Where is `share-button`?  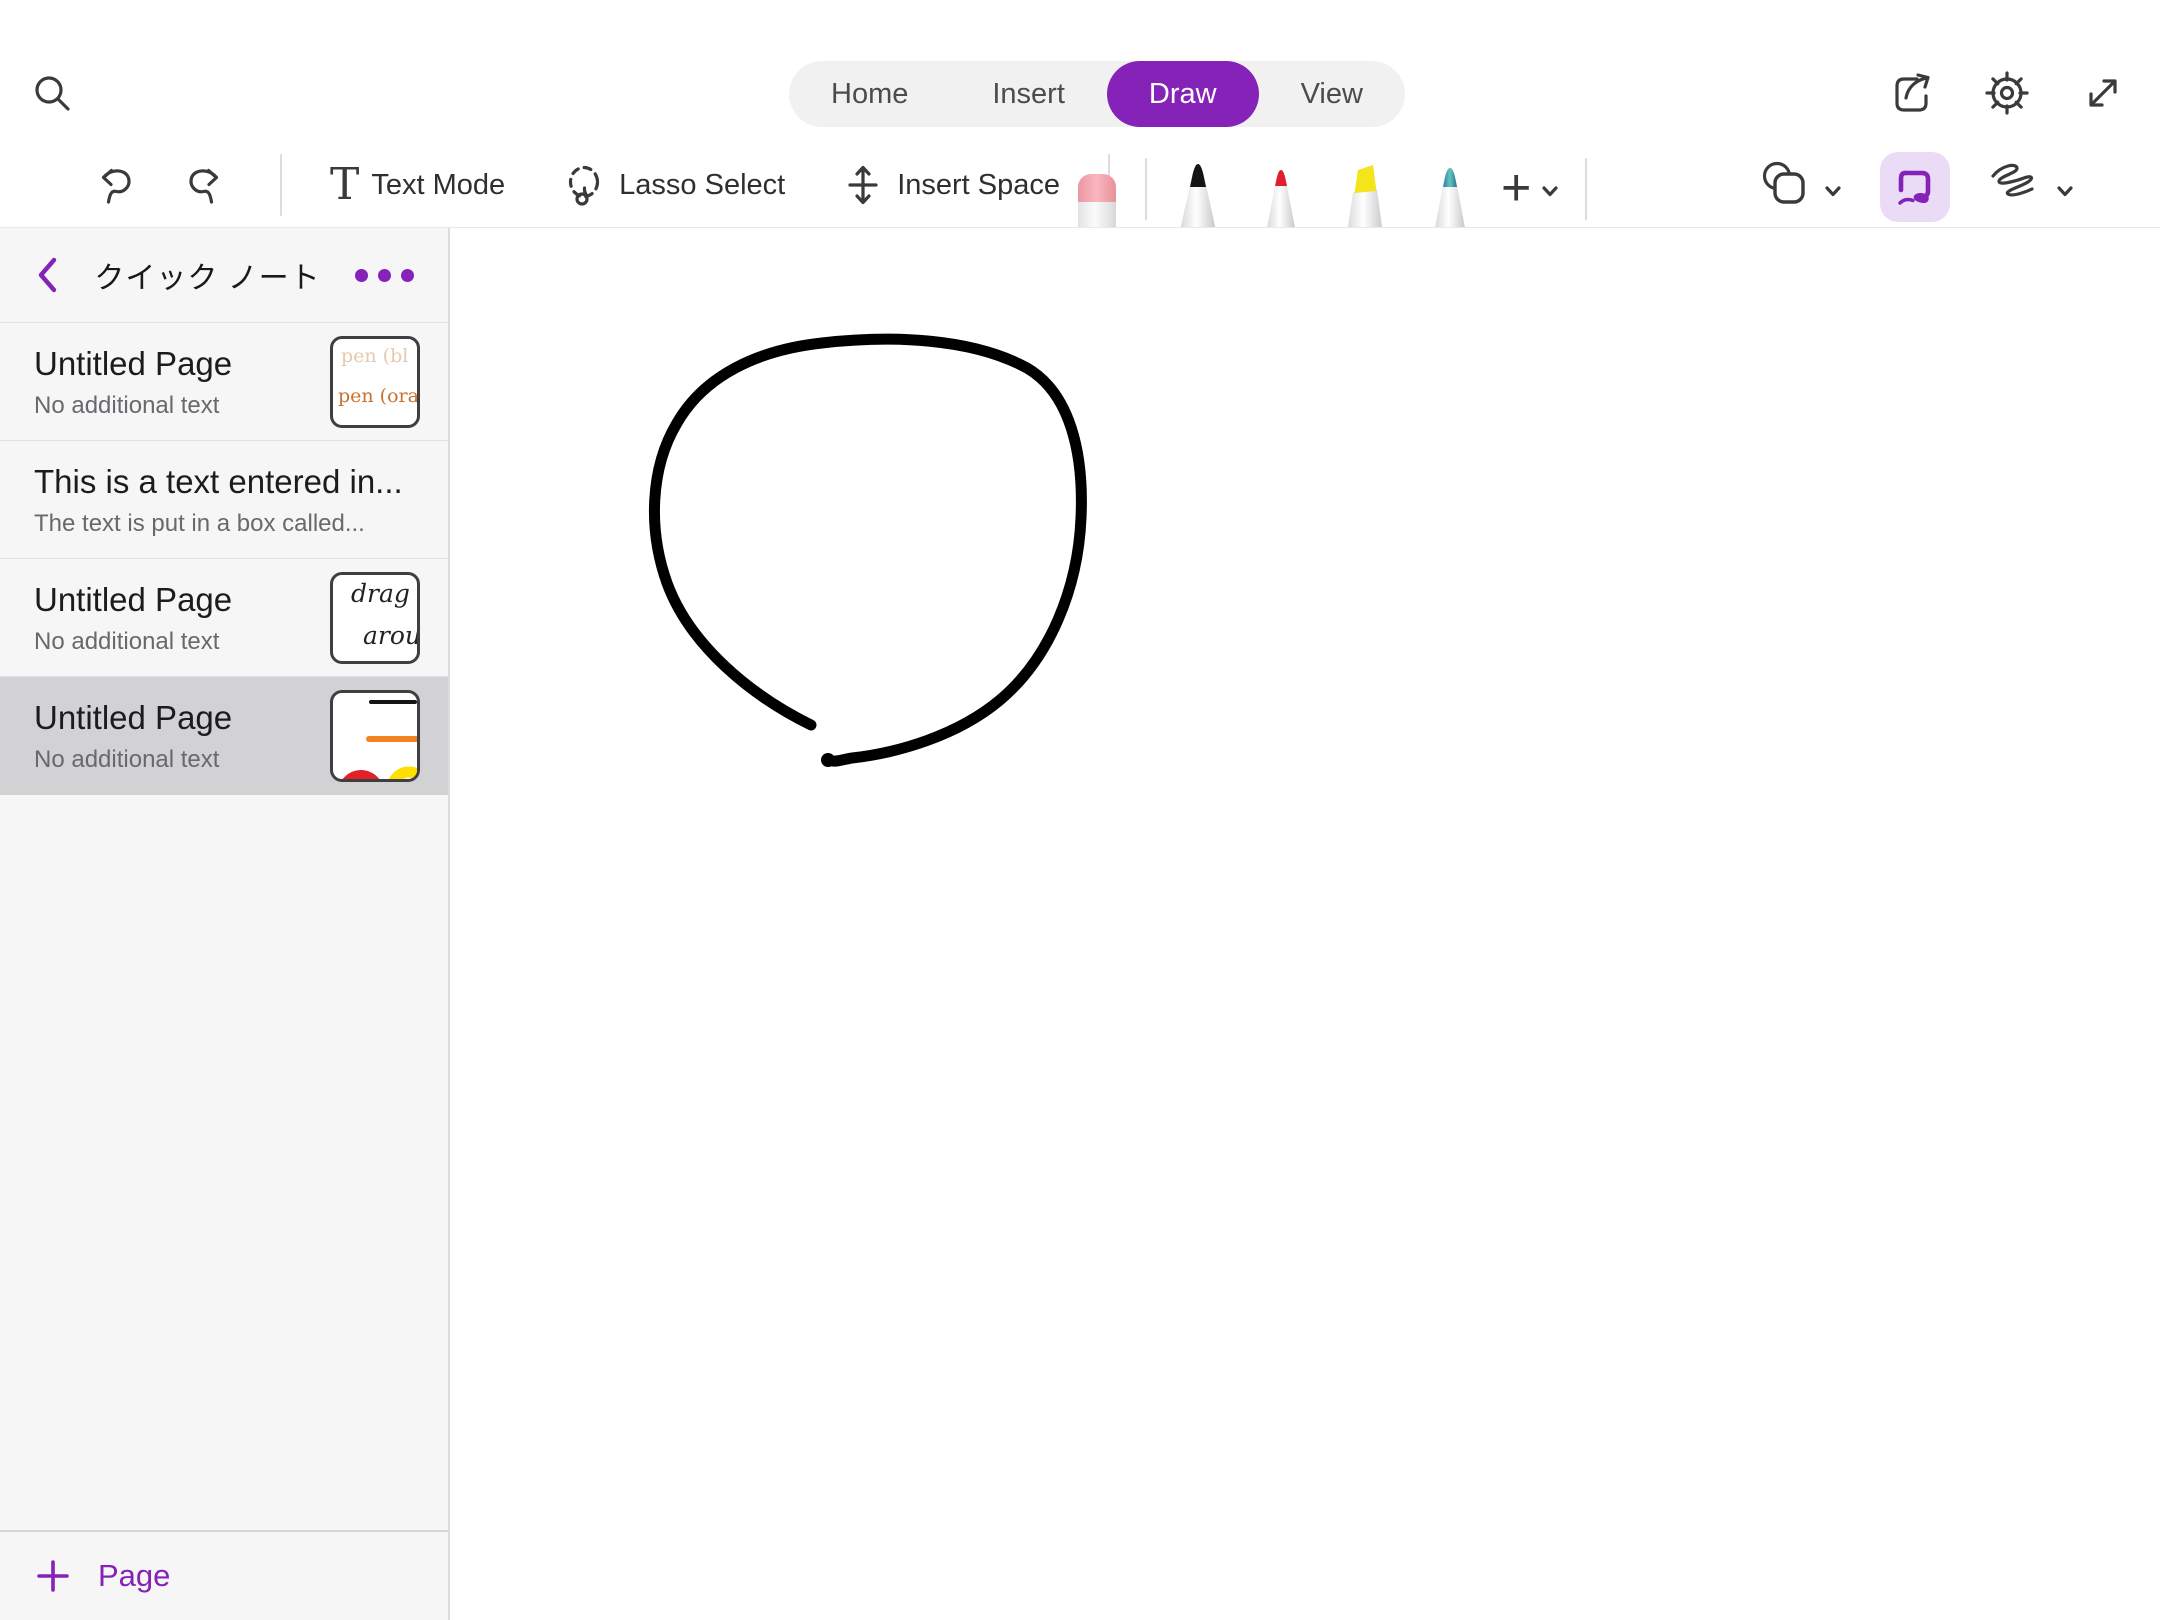 share-button is located at coordinates (1911, 93).